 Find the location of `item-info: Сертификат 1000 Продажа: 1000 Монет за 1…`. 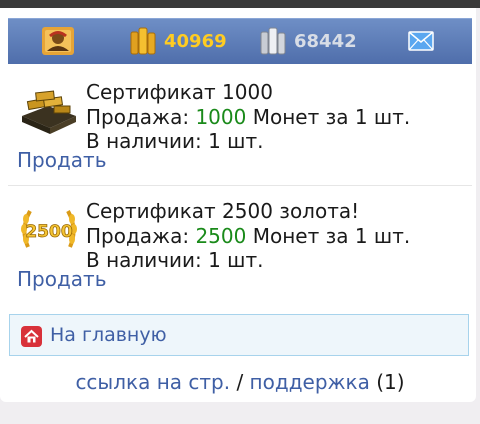

item-info: Сертификат 1000 Продажа: 1000 Монет за 1… is located at coordinates (248, 117).